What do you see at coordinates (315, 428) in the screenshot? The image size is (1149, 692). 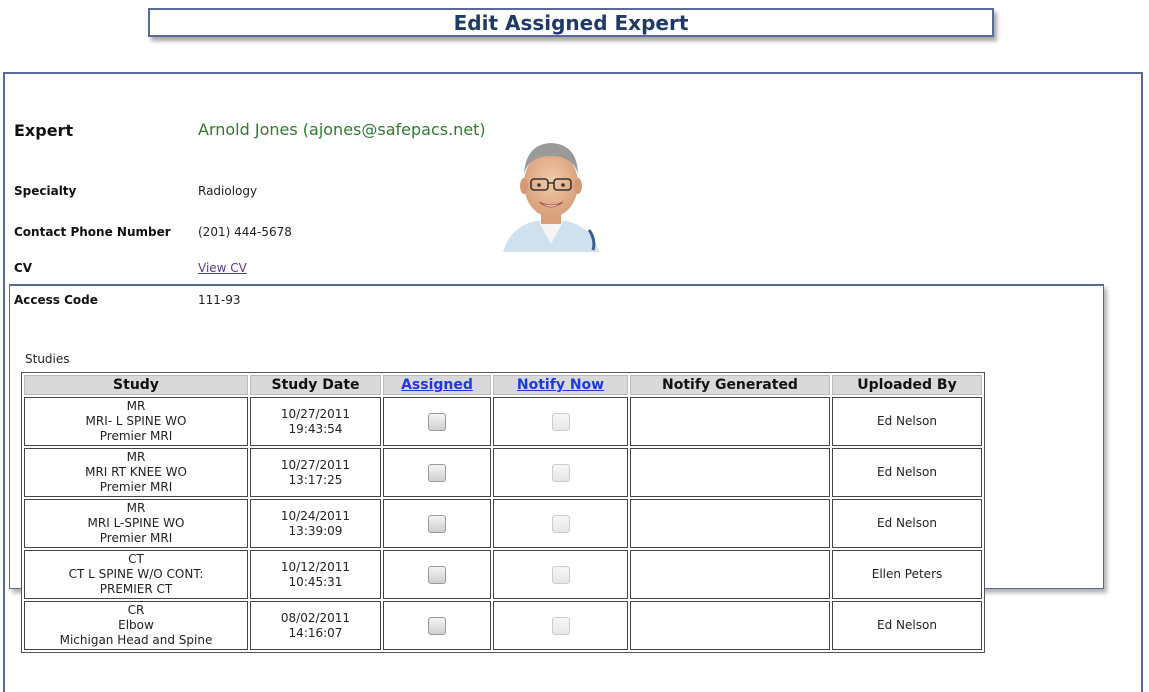 I see `study-time: 19:43:54` at bounding box center [315, 428].